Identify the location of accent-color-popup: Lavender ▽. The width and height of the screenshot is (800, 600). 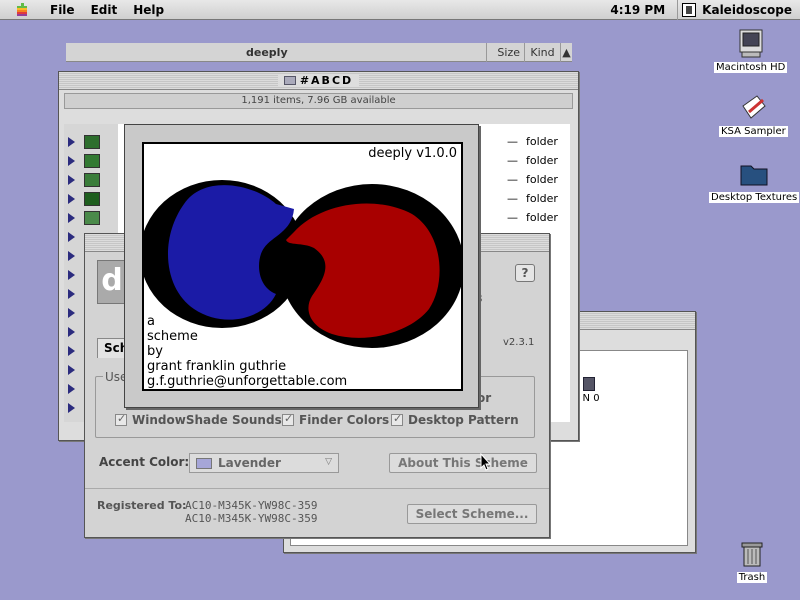
(264, 463).